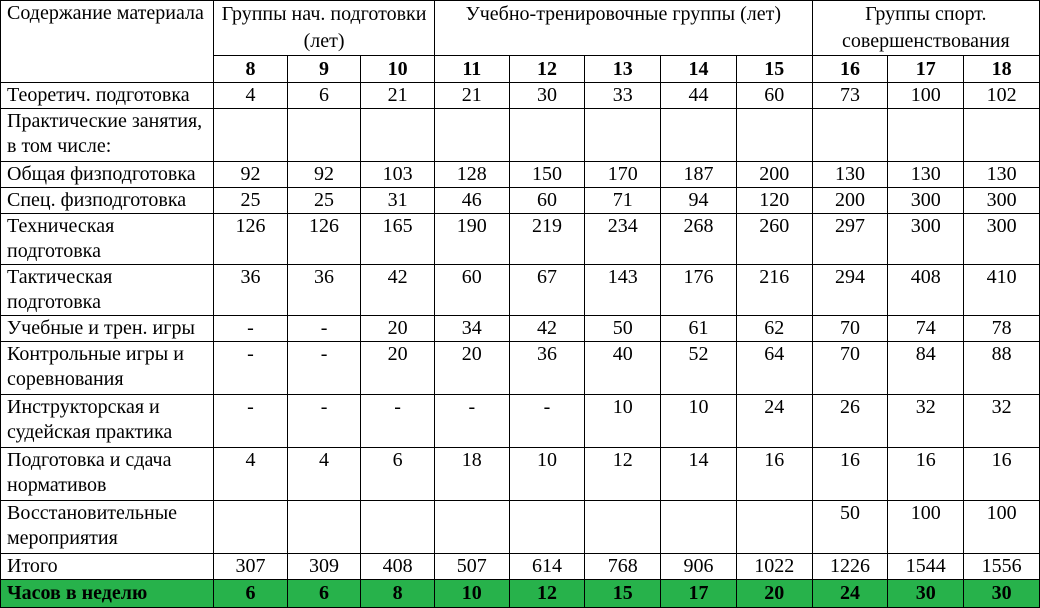  Describe the element at coordinates (774, 174) in the screenshot. I see `table-cell: 200` at that location.